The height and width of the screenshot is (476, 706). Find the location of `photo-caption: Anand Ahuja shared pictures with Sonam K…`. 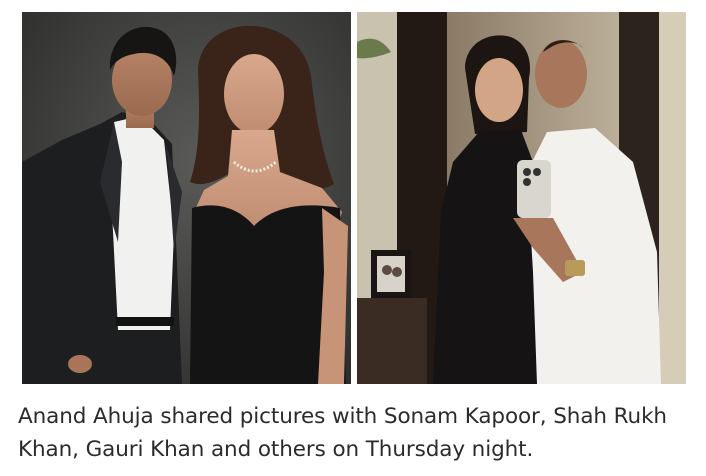

photo-caption: Anand Ahuja shared pictures with Sonam K… is located at coordinates (342, 433).